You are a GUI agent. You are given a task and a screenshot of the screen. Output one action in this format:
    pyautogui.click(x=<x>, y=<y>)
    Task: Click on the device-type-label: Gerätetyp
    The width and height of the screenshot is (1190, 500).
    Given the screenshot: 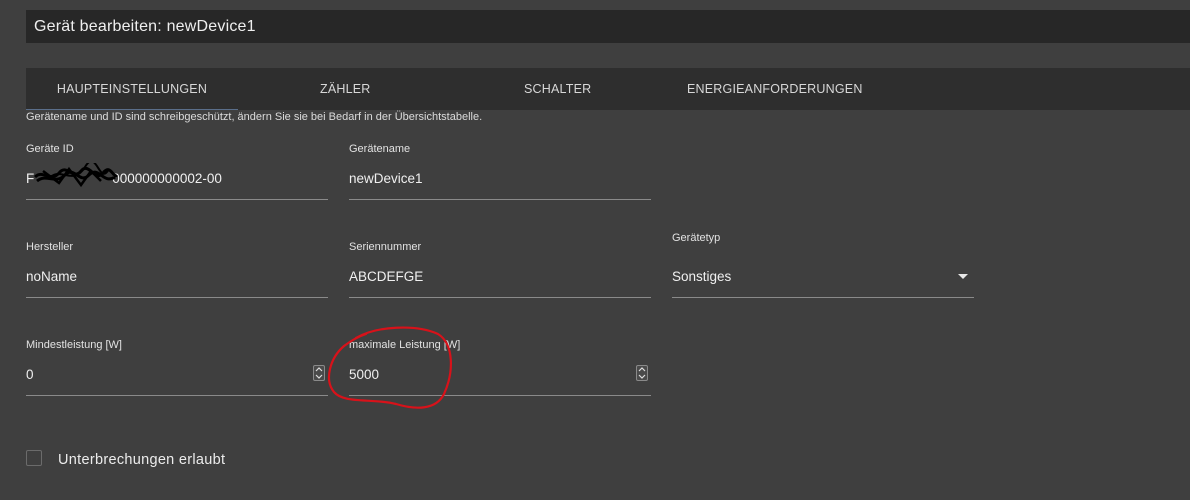 What is the action you would take?
    pyautogui.click(x=696, y=238)
    